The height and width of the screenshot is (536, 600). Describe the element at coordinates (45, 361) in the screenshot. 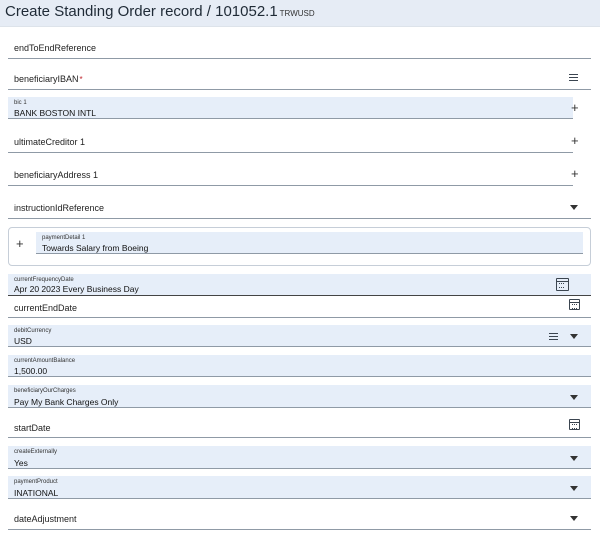

I see `current-amount-balance-label: currentAmountBalance` at that location.